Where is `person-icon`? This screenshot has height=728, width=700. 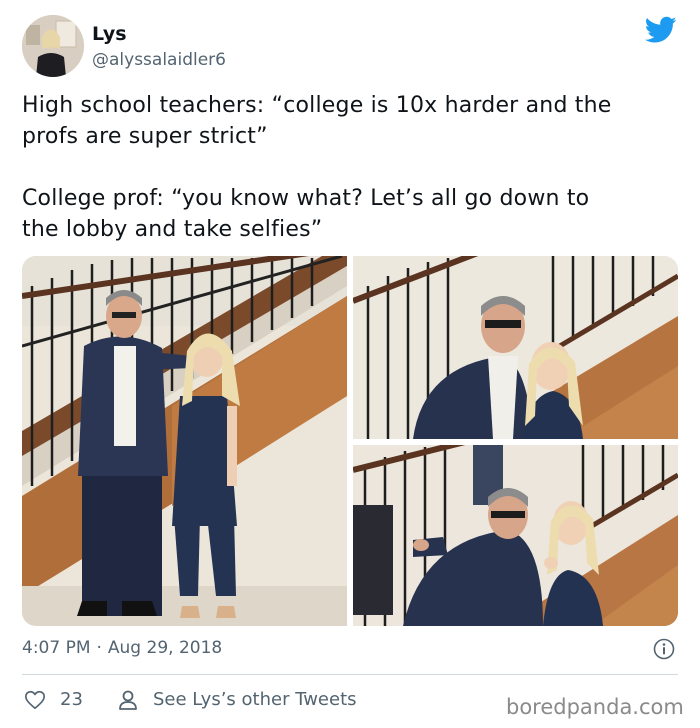 person-icon is located at coordinates (128, 700).